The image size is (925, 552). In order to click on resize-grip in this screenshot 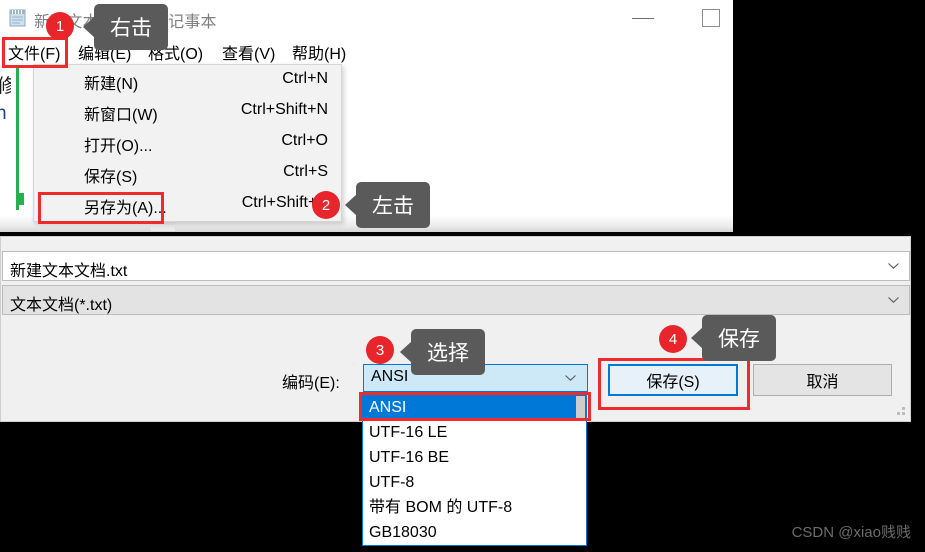, I will do `click(901, 412)`.